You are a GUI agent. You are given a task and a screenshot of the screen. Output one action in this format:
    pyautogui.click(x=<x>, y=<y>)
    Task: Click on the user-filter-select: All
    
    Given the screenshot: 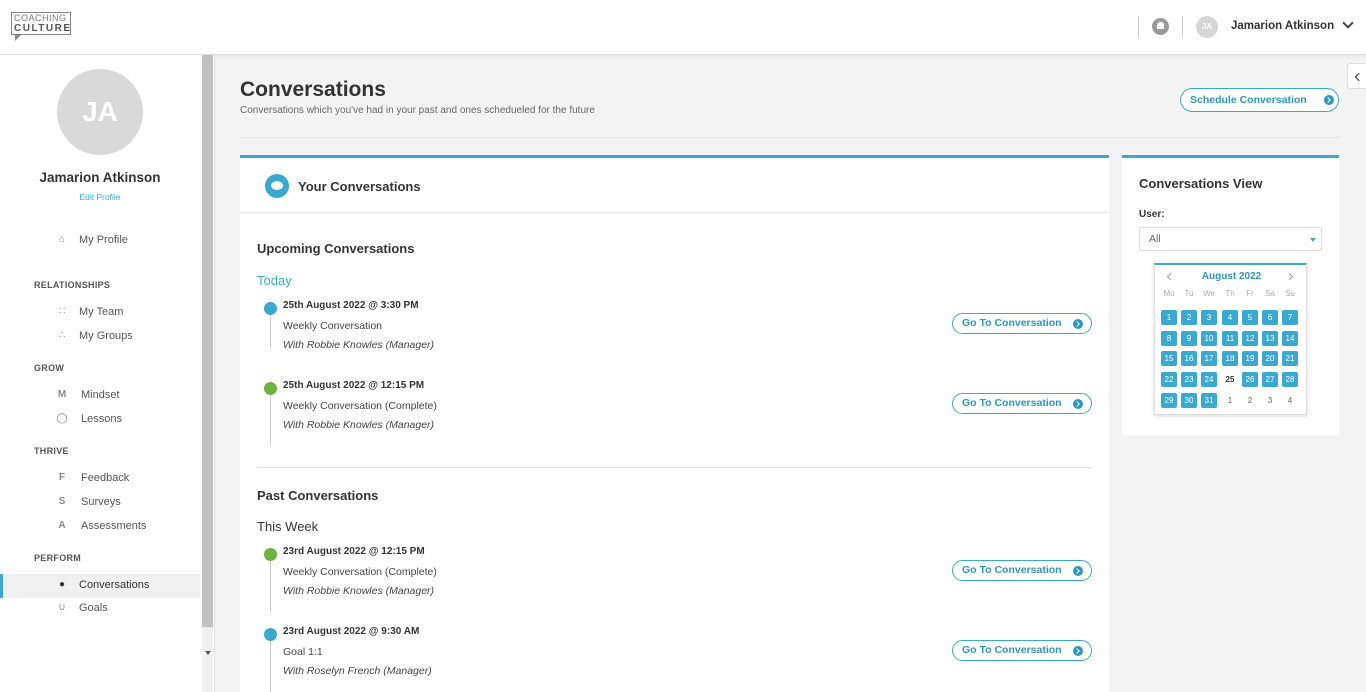 What is the action you would take?
    pyautogui.click(x=1230, y=239)
    